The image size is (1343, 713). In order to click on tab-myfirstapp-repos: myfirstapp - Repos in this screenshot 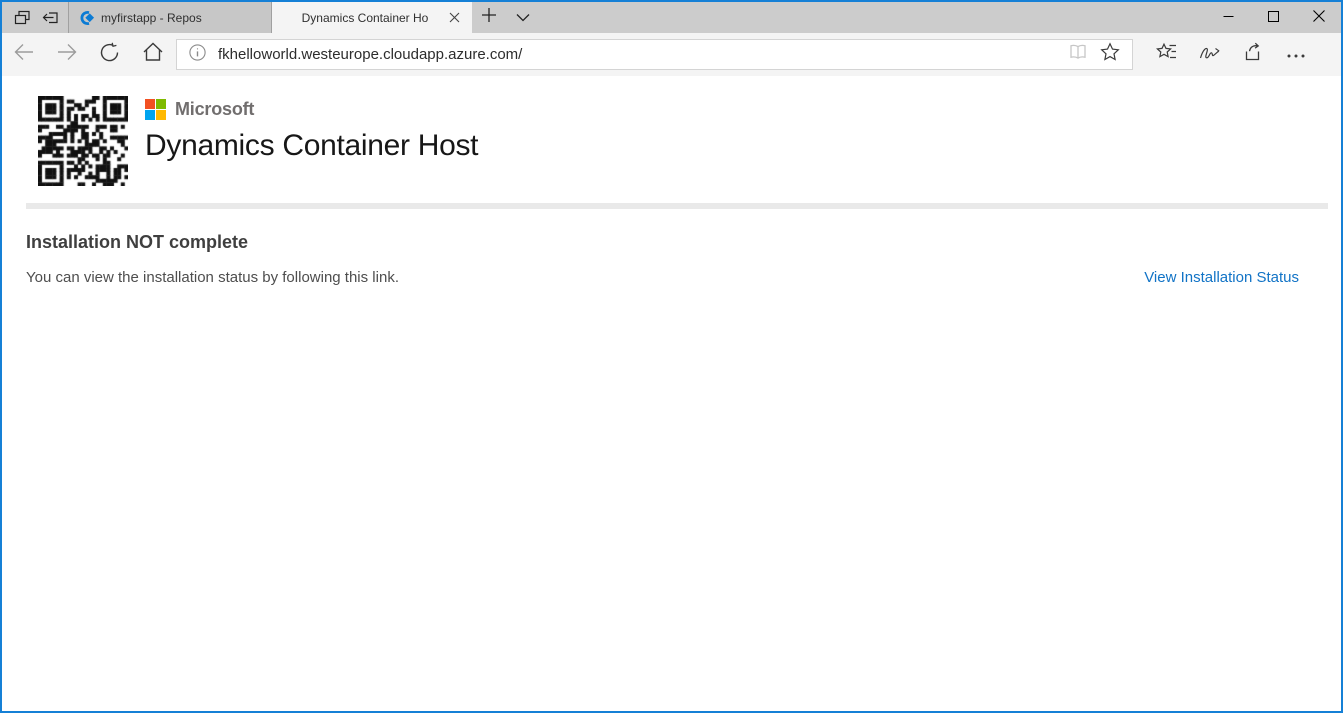, I will do `click(170, 17)`.